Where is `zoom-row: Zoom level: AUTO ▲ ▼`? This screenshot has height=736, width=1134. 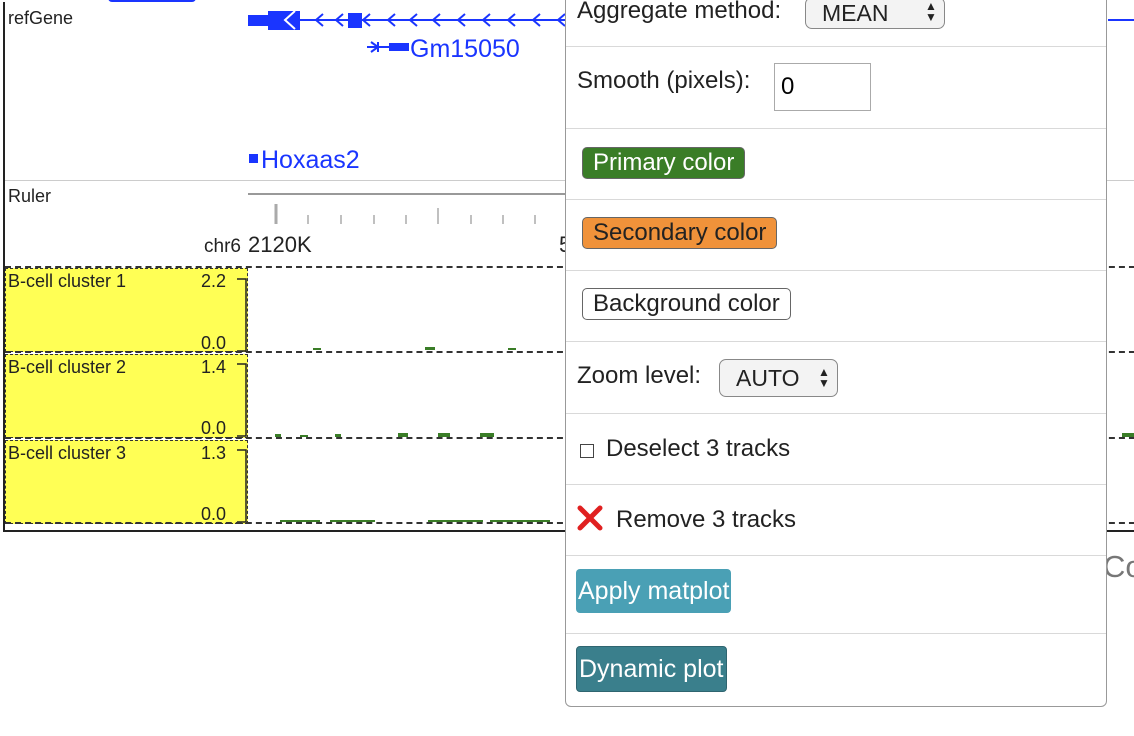 zoom-row: Zoom level: AUTO ▲ ▼ is located at coordinates (836, 378).